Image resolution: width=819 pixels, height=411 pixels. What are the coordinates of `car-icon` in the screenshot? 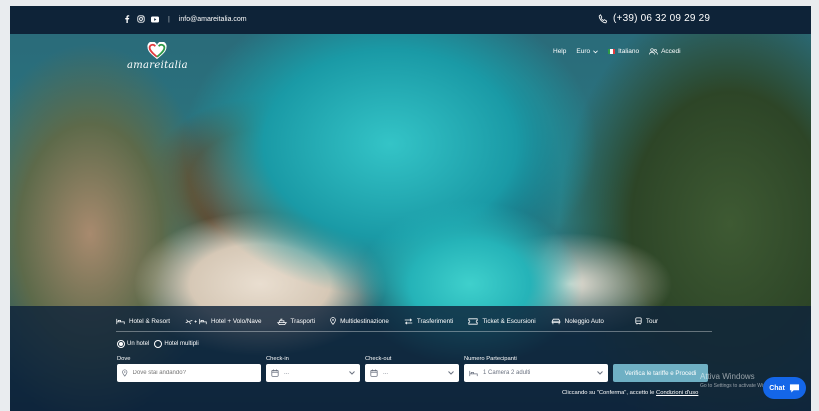 It's located at (555, 321).